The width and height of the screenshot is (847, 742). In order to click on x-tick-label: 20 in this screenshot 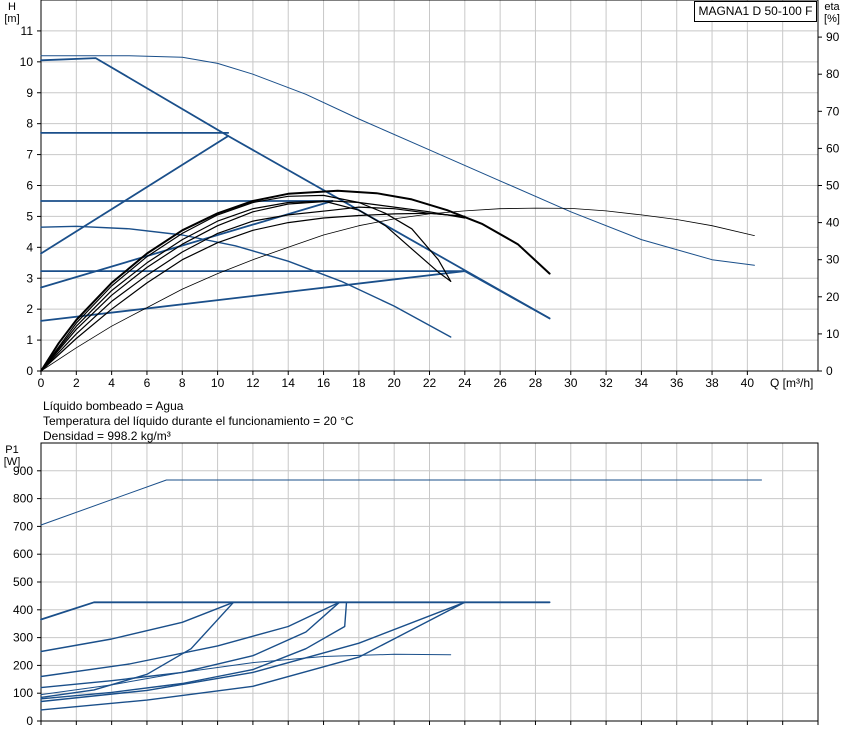, I will do `click(395, 383)`.